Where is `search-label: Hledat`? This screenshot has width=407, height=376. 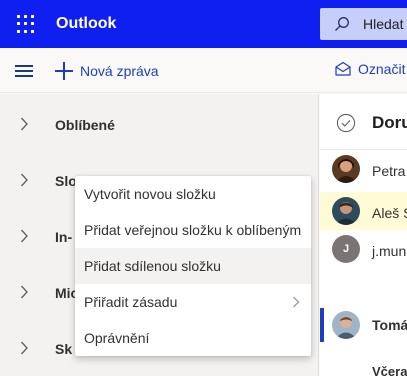
search-label: Hledat is located at coordinates (383, 24).